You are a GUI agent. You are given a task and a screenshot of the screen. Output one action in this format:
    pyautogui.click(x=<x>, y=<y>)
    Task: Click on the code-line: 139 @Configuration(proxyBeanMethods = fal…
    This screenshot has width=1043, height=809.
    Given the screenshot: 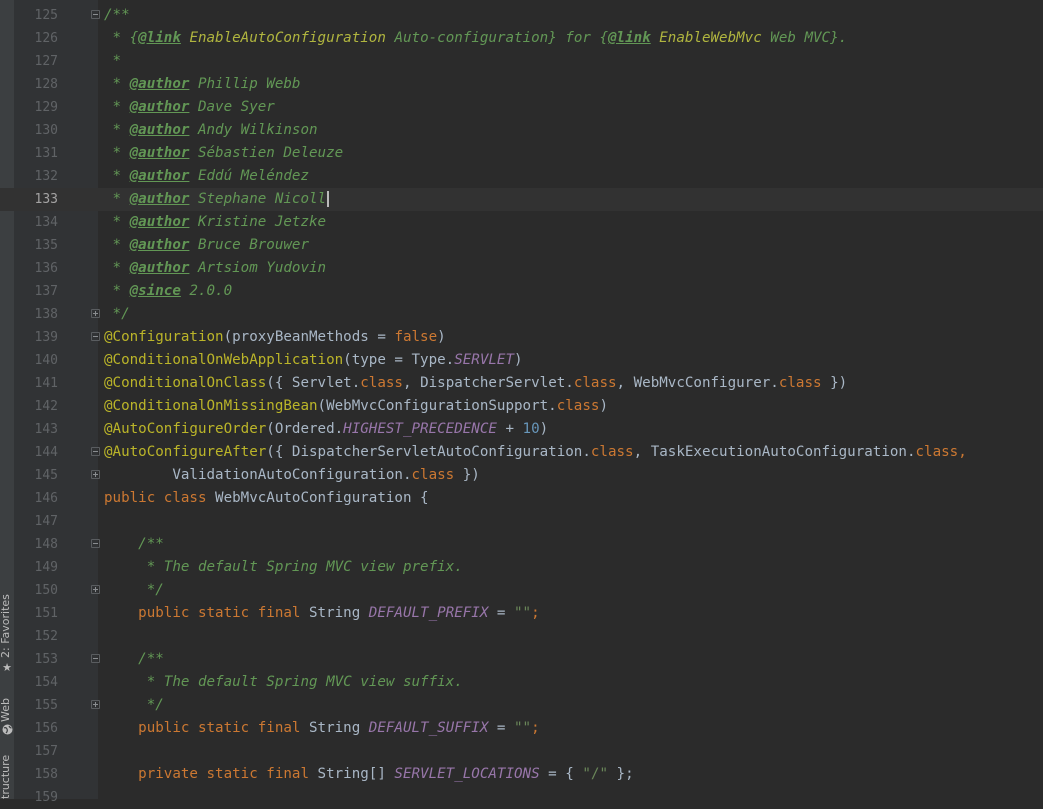 What is the action you would take?
    pyautogui.click(x=521, y=337)
    